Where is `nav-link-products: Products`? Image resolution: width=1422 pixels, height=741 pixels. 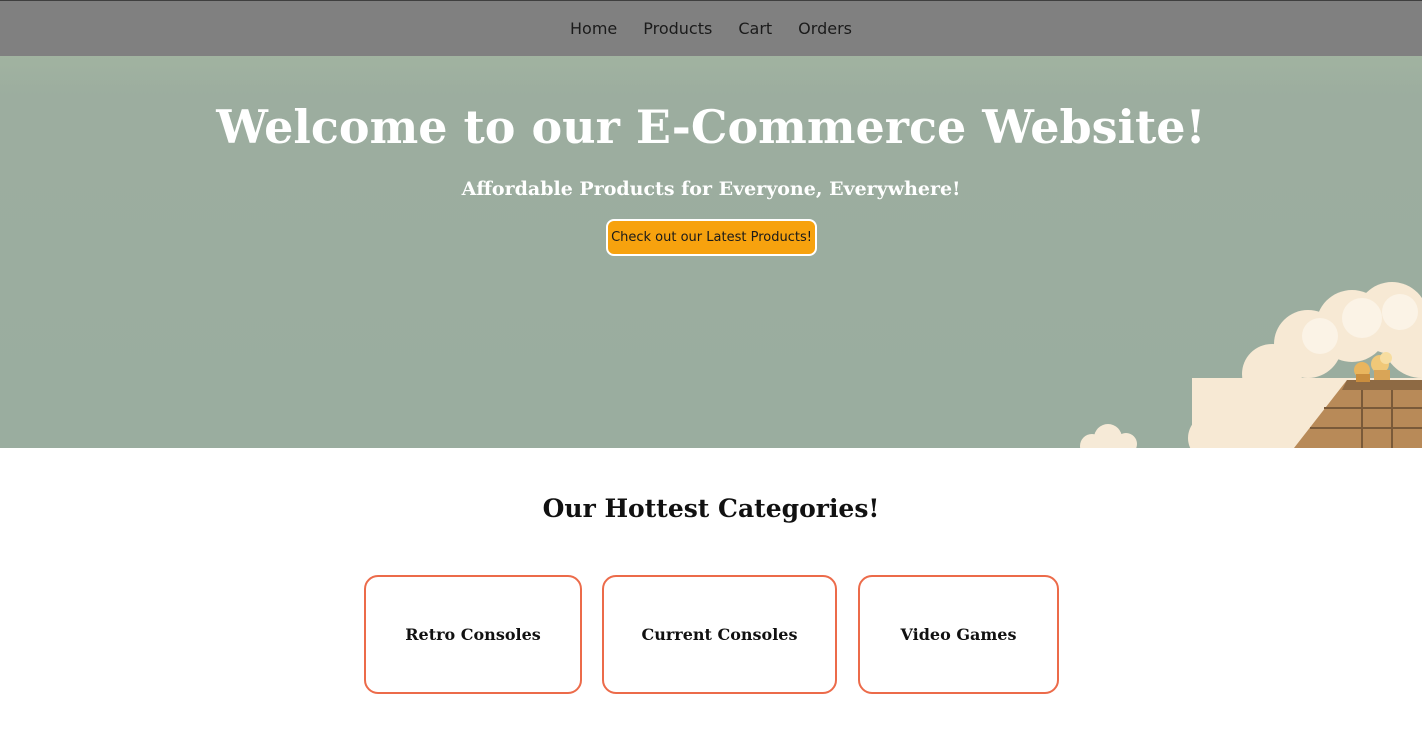
nav-link-products: Products is located at coordinates (677, 29).